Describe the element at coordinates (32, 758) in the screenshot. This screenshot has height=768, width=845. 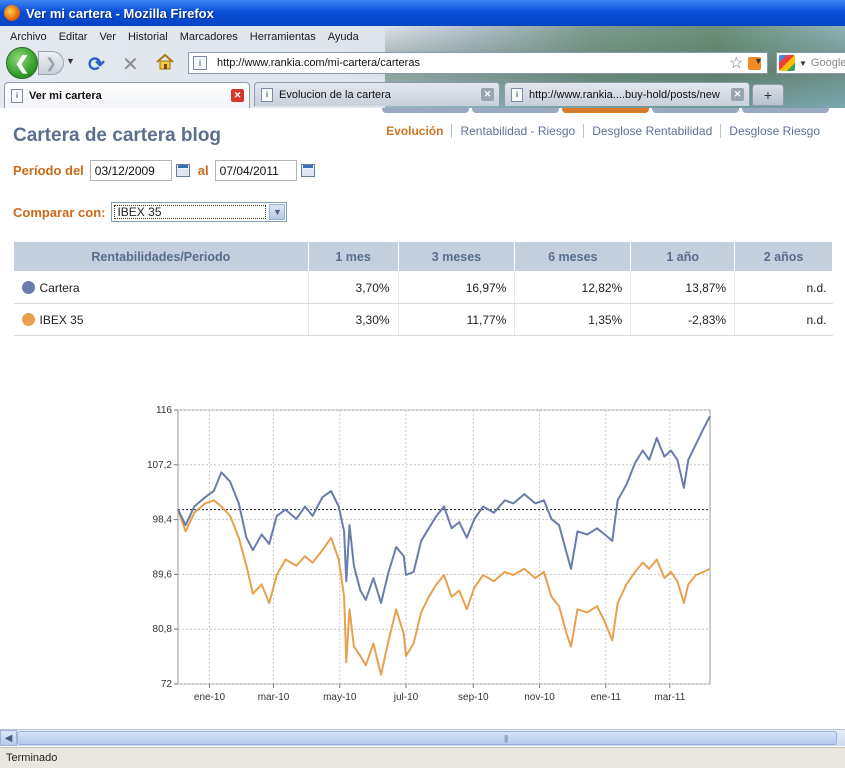
I see `status-text: Terminado` at that location.